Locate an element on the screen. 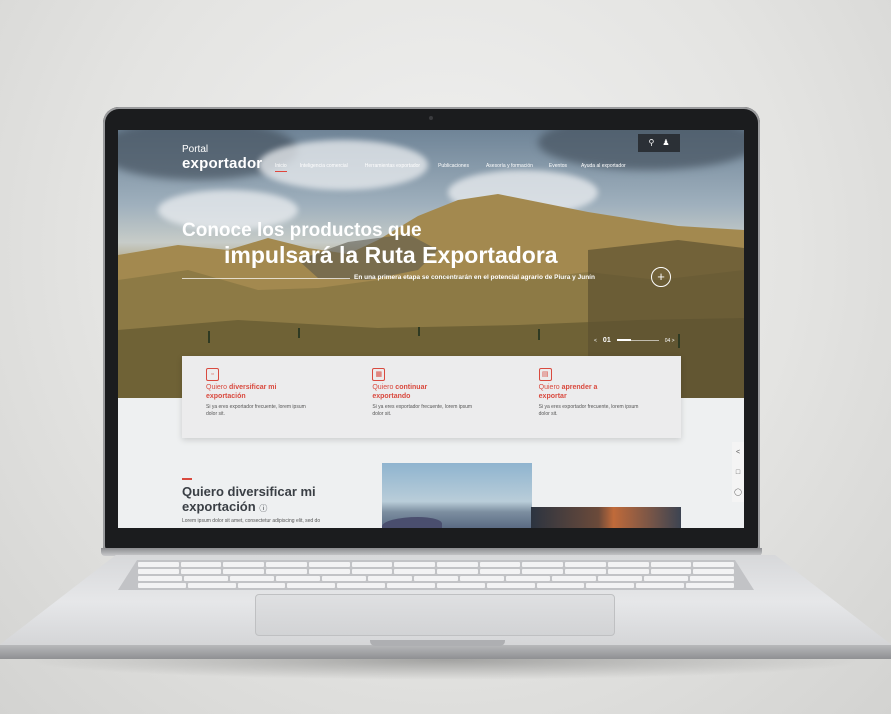  card-title: Quiero diversificar mi exportación is located at coordinates (246, 392).